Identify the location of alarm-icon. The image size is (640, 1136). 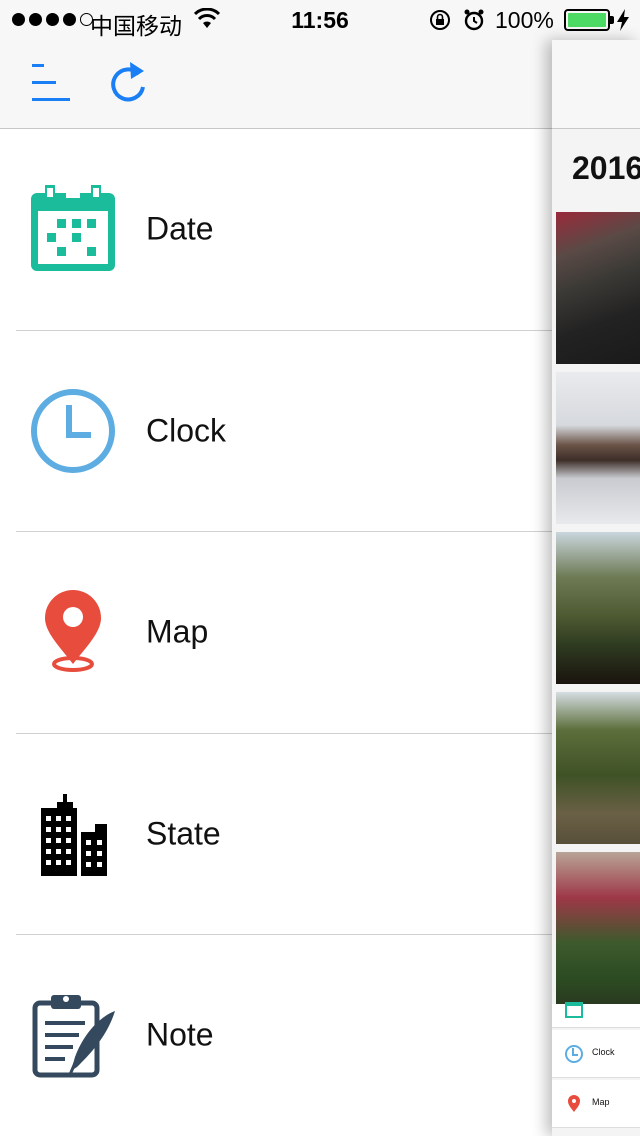
(474, 23).